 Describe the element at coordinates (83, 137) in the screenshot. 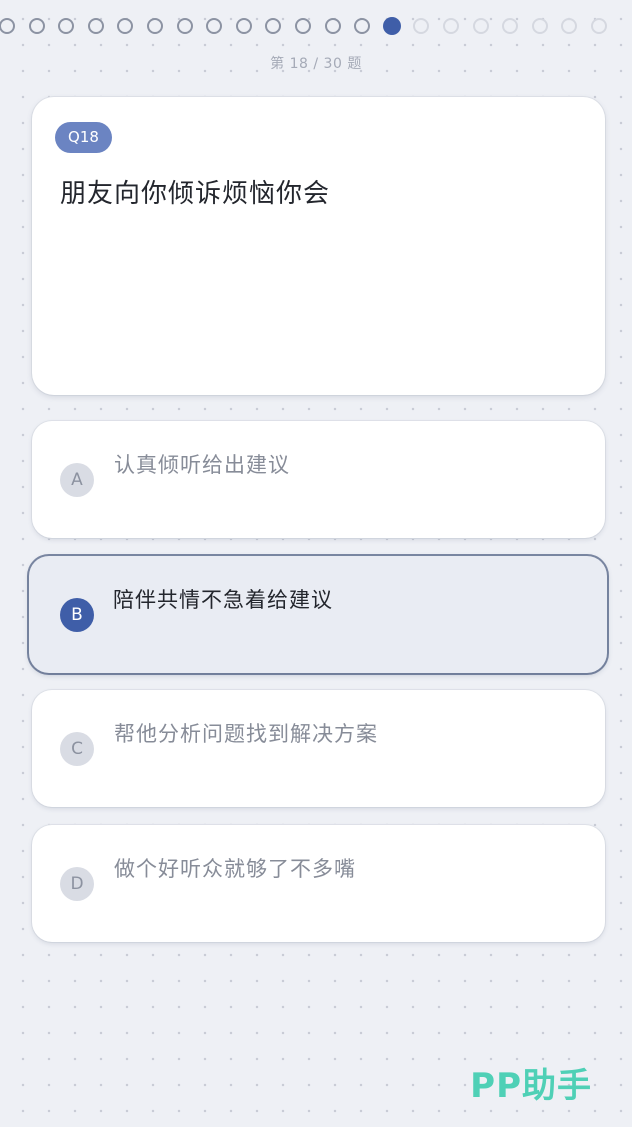

I see `question-number-badge: Q18` at that location.